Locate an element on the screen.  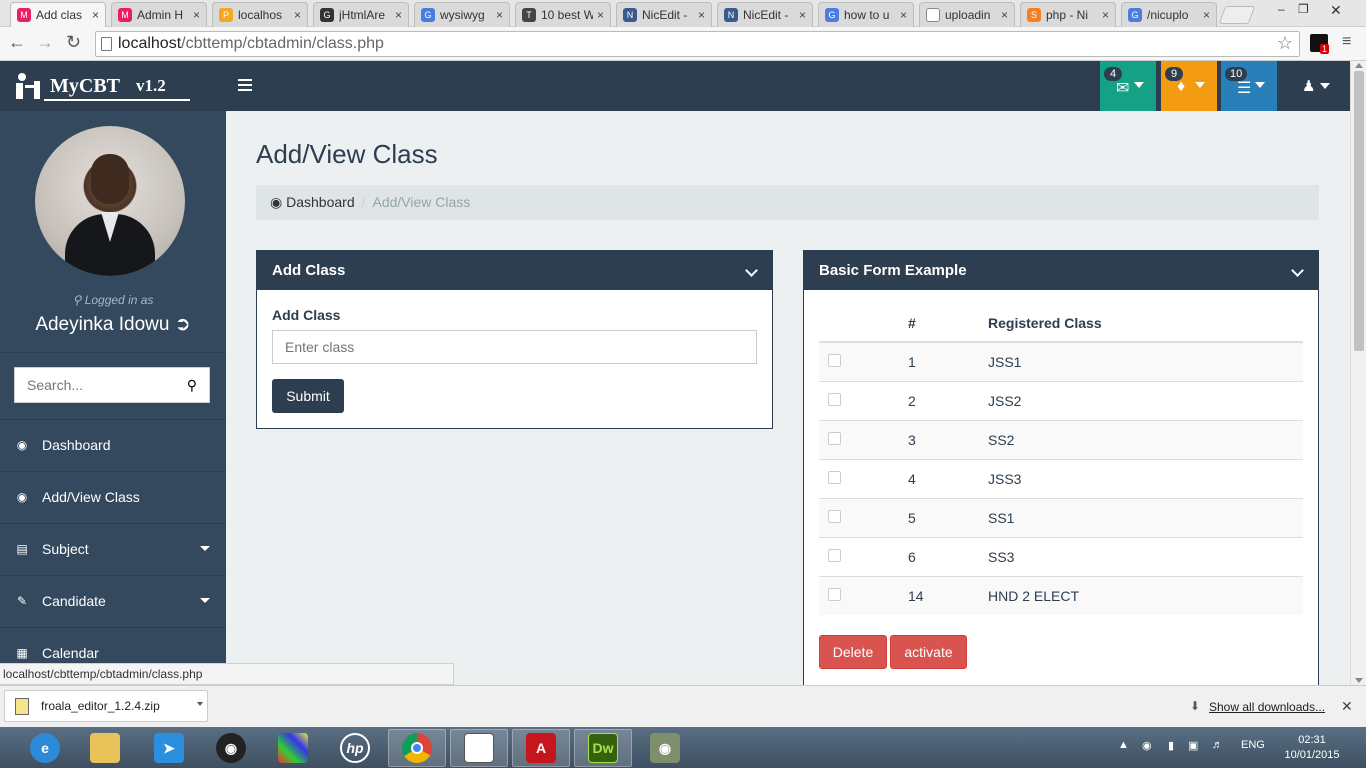
page-icon is located at coordinates (106, 44).